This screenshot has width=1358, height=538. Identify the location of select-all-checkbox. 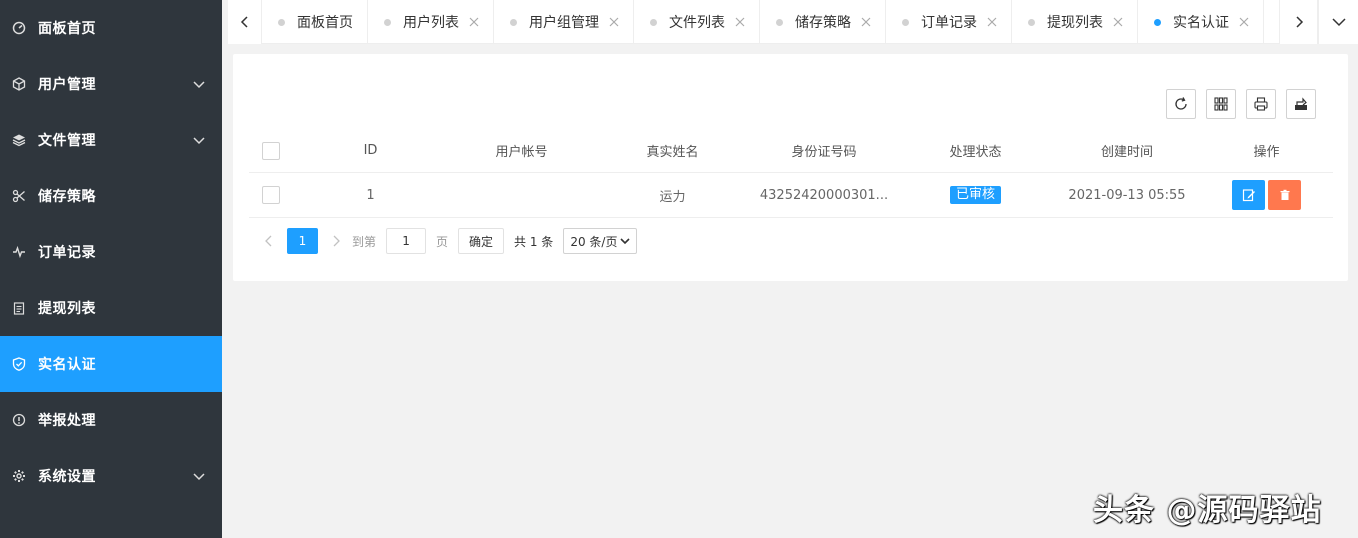
(270, 150).